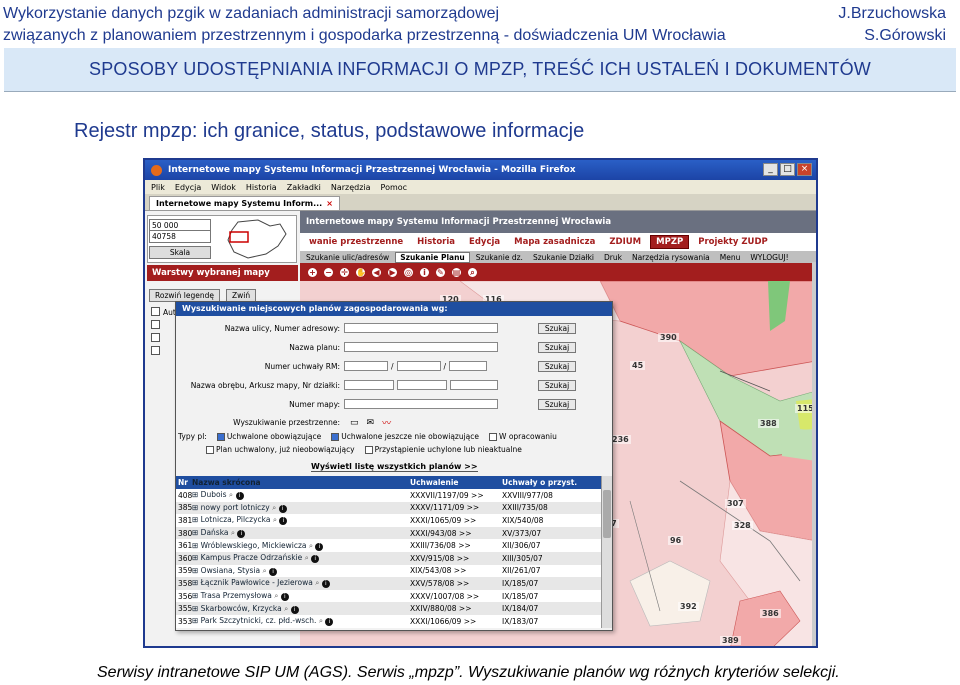 Image resolution: width=960 pixels, height=685 pixels. I want to click on plan-name: Łącznik Pawłowice - Jezierowa, so click(257, 582).